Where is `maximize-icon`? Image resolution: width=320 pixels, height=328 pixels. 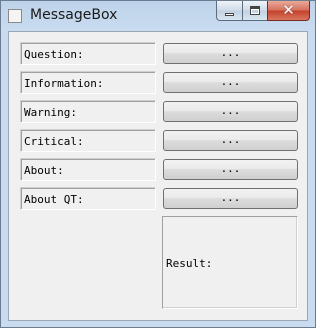 maximize-icon is located at coordinates (255, 10).